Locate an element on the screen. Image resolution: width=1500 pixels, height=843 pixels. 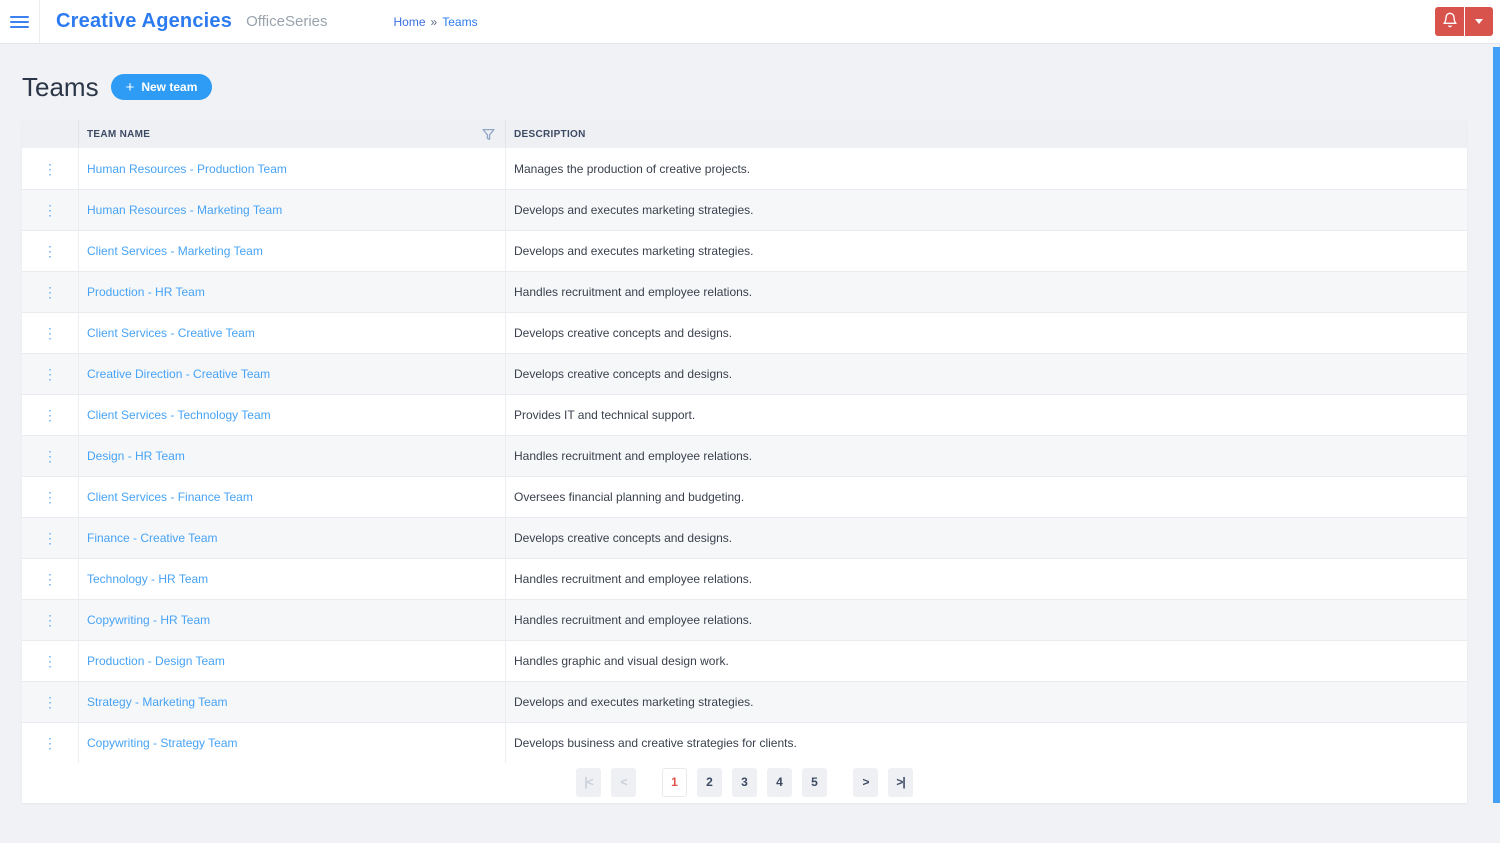
pagination-page-button-5: 5 is located at coordinates (814, 782).